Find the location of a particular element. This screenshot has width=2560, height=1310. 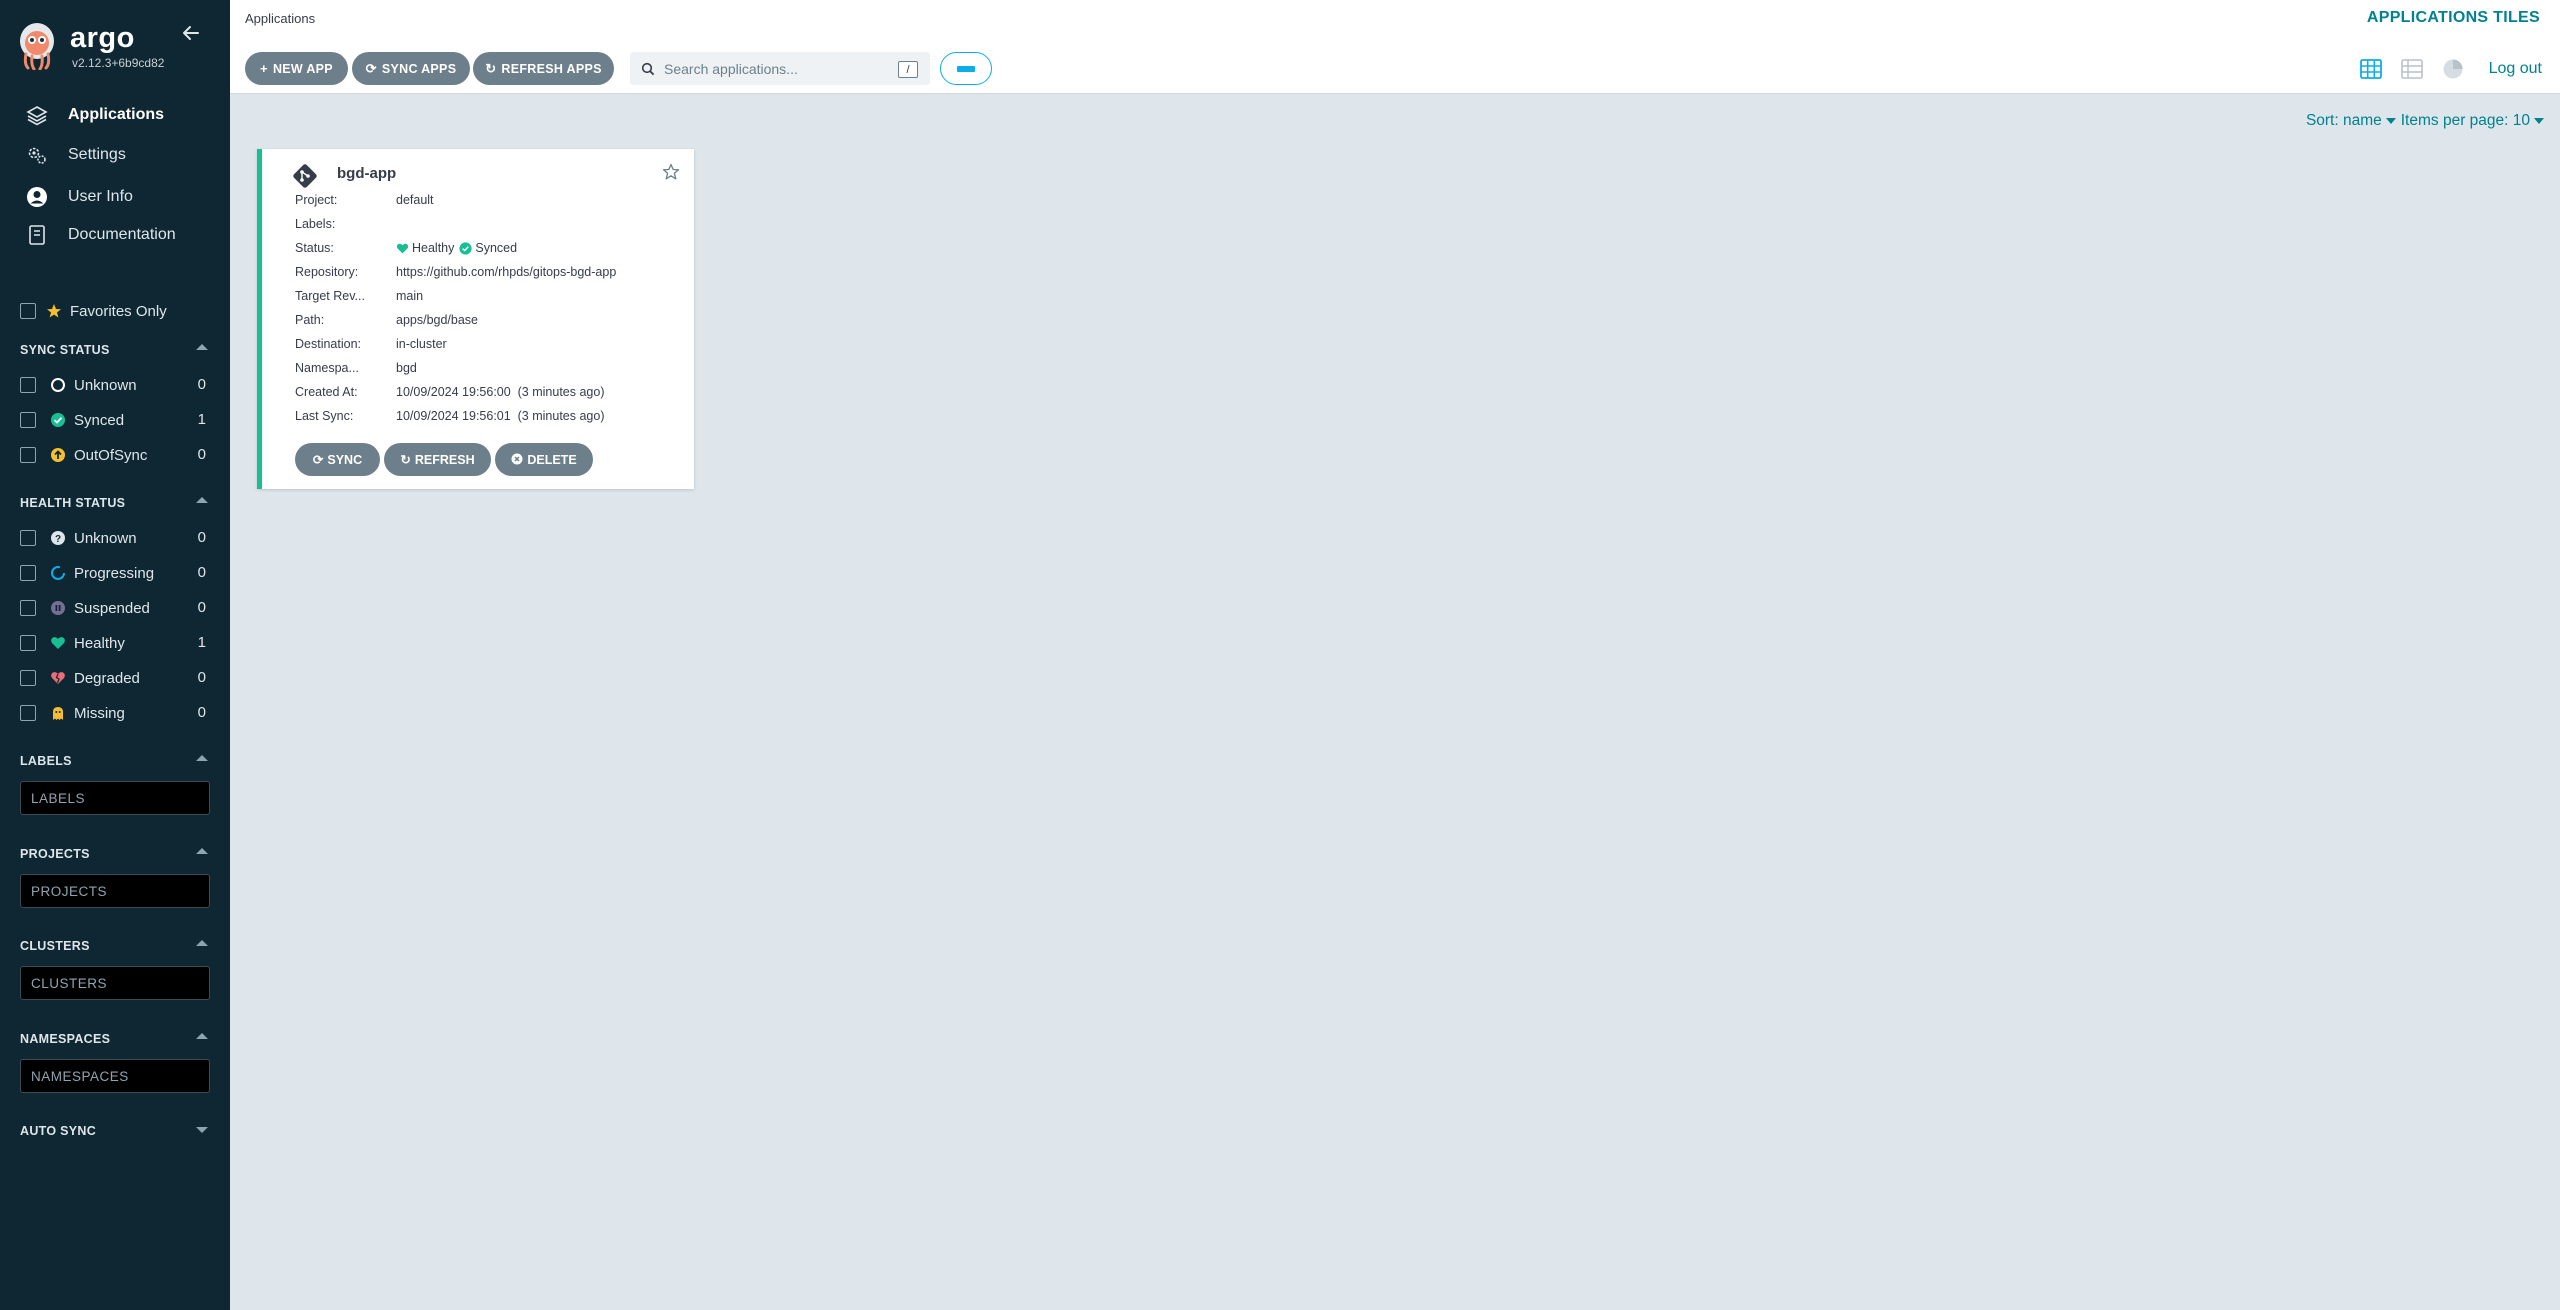

filter-health-progressing: Progressing 0 is located at coordinates (113, 573).